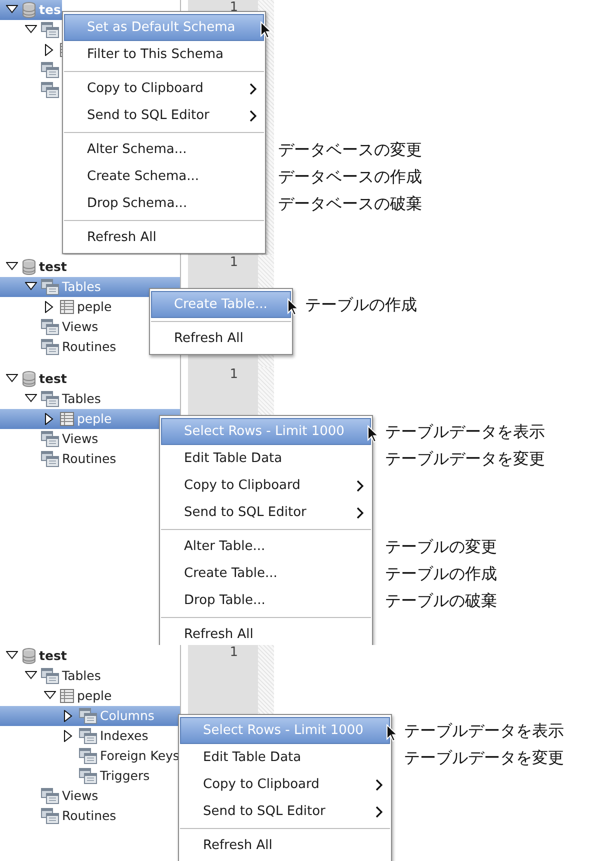 The height and width of the screenshot is (861, 590). What do you see at coordinates (441, 601) in the screenshot?
I see `annotation-text: テーブルの破棄` at bounding box center [441, 601].